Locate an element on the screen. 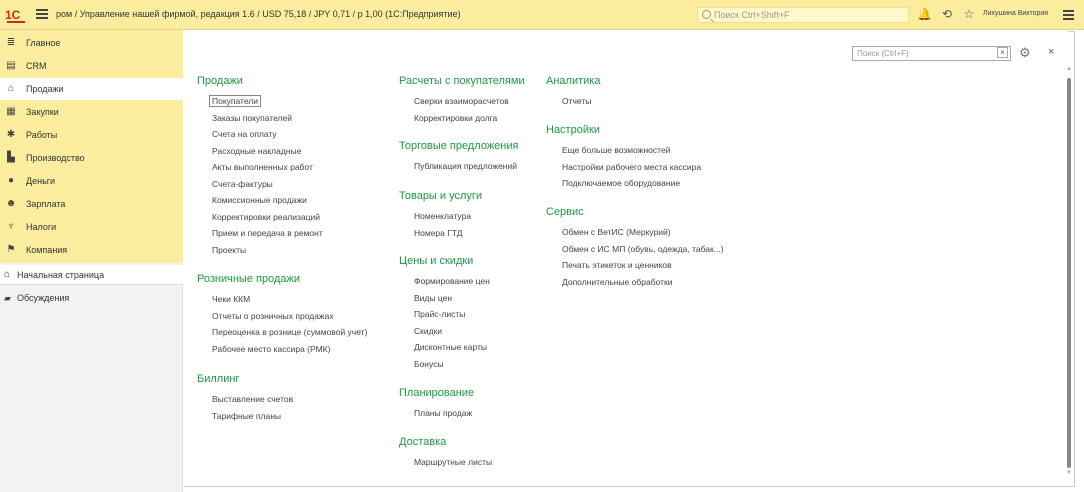  section-link: Комиссионные продажи is located at coordinates (259, 200).